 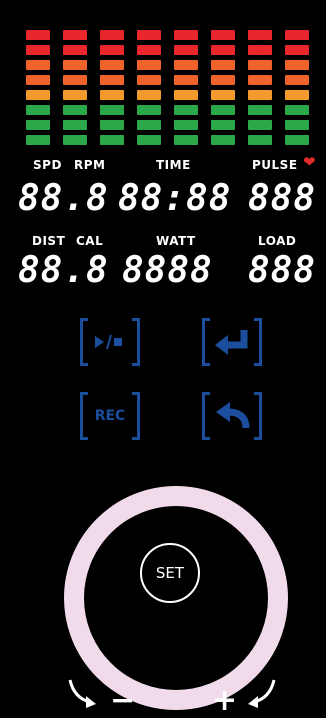 I want to click on display-pulse: 888, so click(x=282, y=198).